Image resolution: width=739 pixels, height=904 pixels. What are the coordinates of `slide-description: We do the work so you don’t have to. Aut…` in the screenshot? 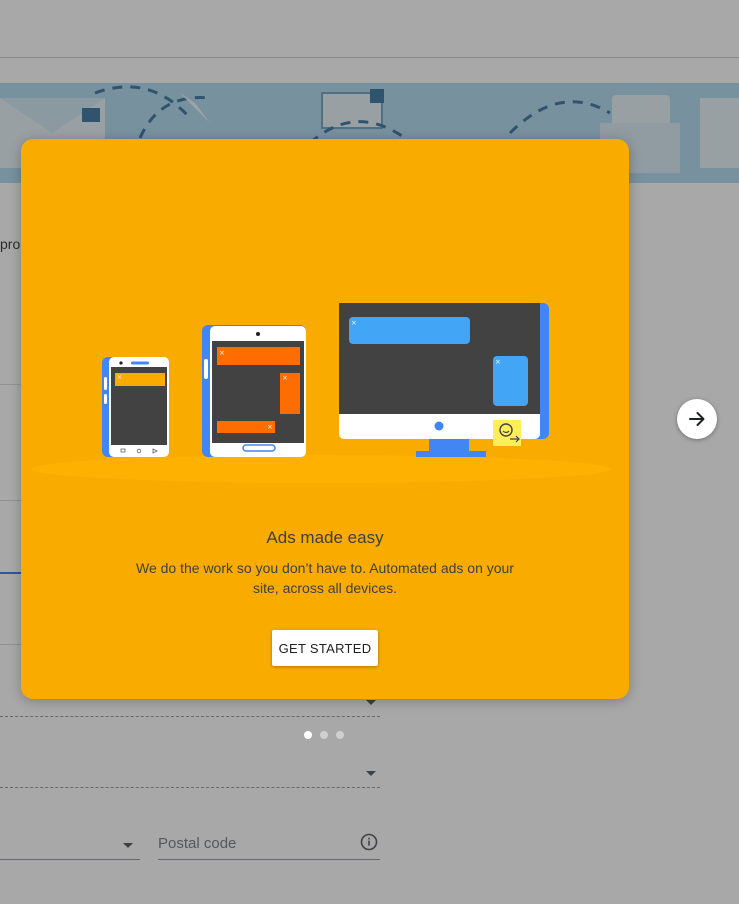 It's located at (325, 578).